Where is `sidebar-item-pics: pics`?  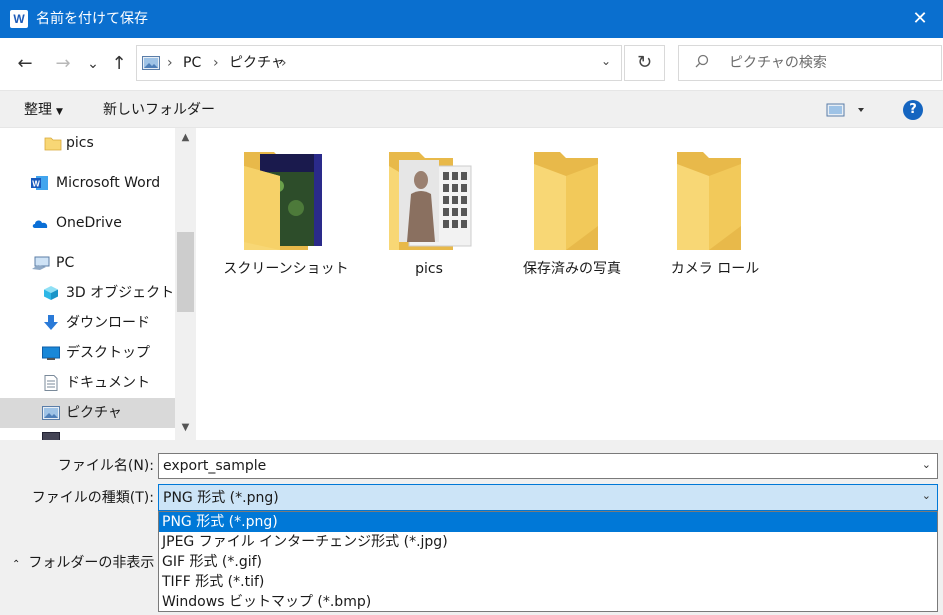
sidebar-item-pics: pics is located at coordinates (87, 143).